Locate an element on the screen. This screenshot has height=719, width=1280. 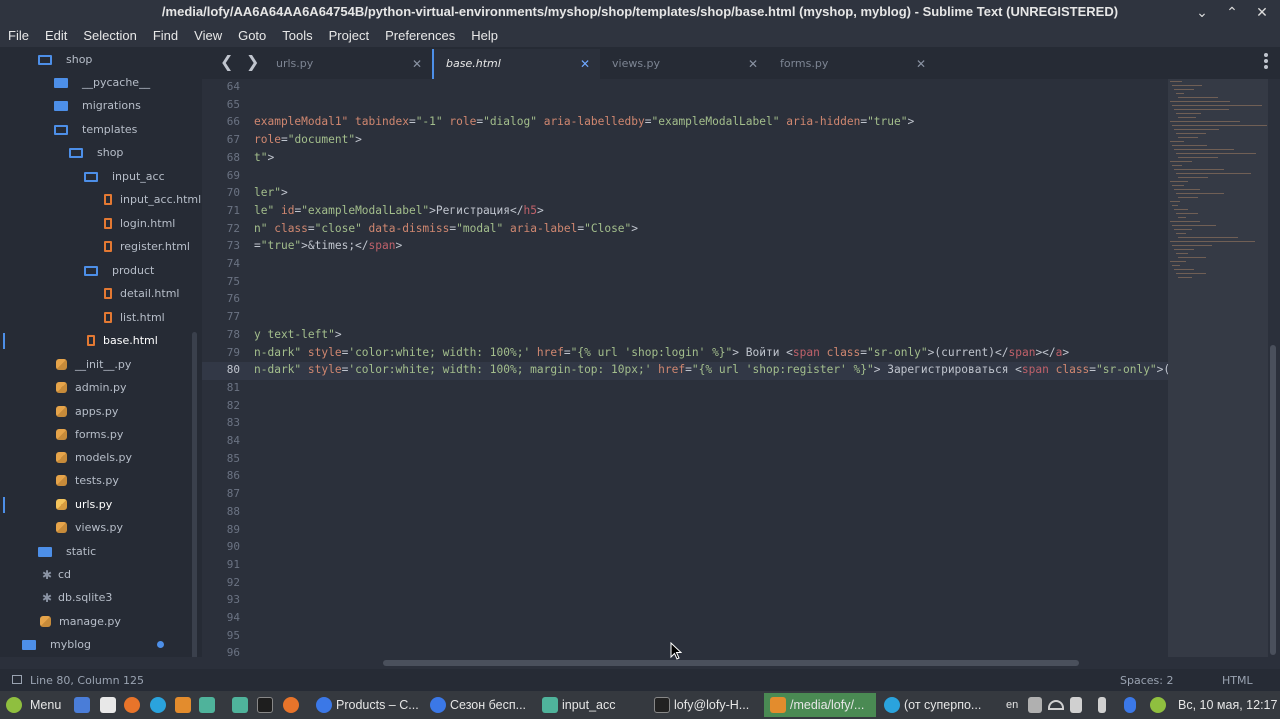
more-options-icon is located at coordinates (1266, 62).